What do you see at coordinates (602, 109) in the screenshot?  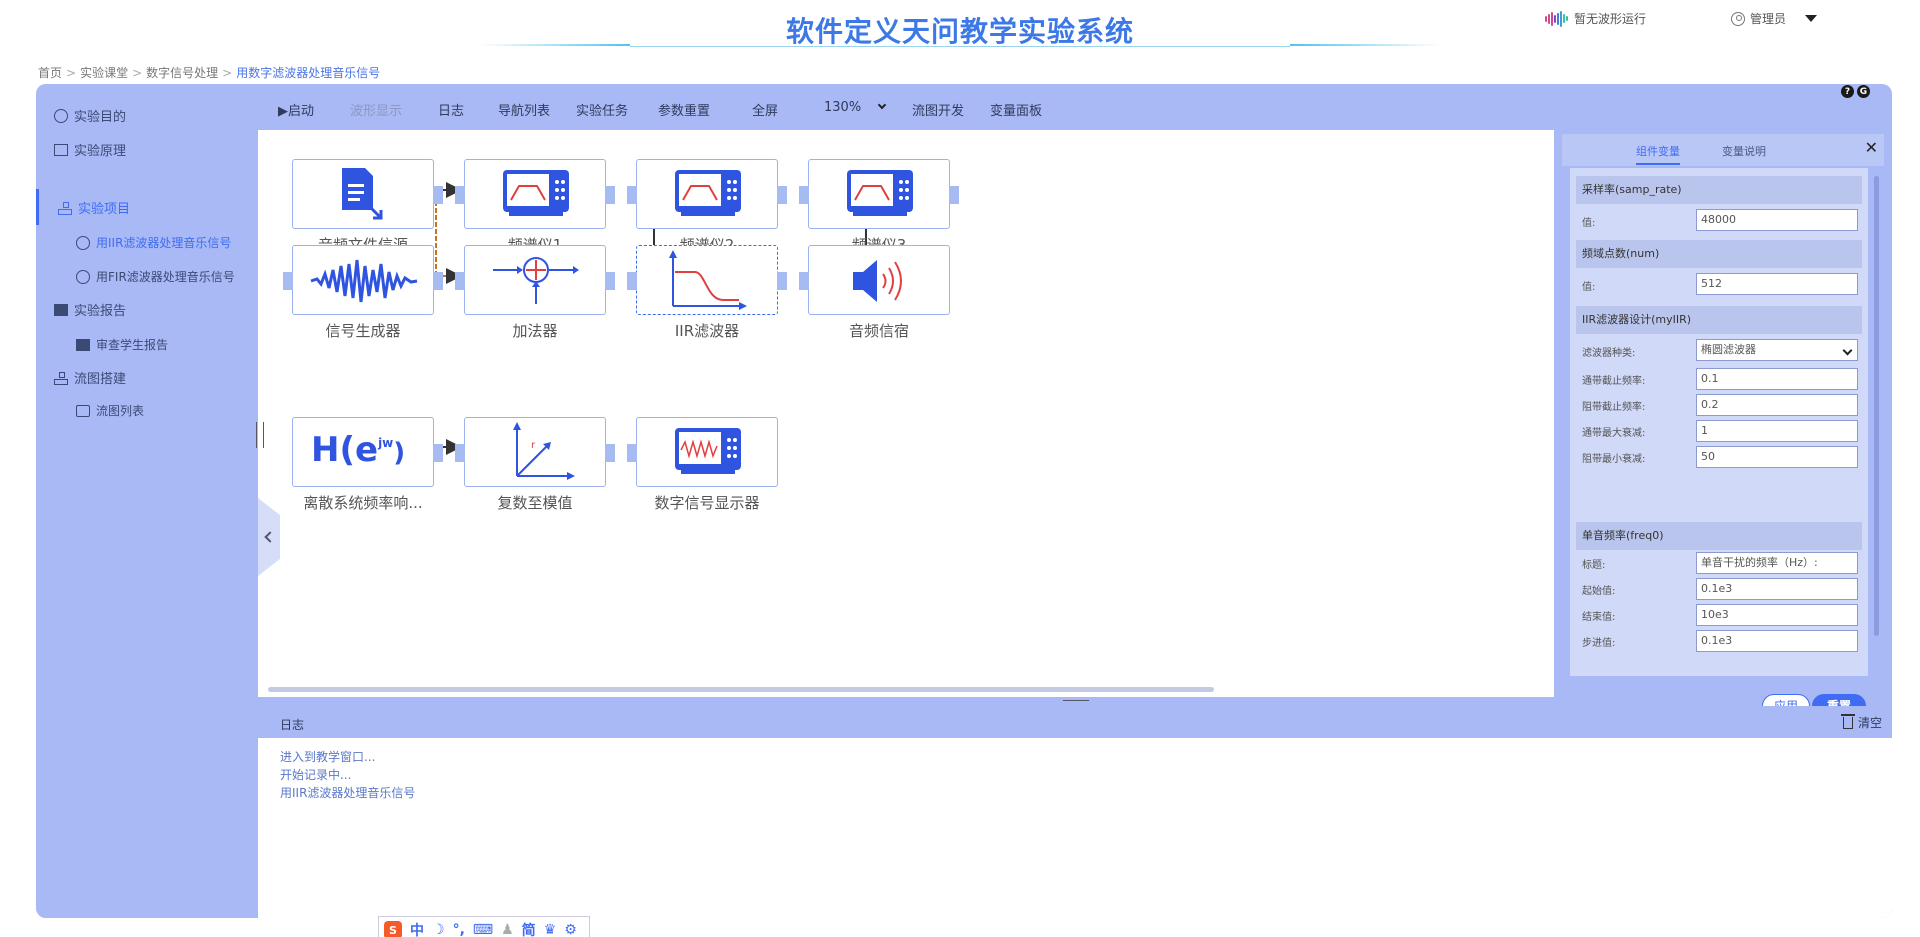 I see `task-button: 实验任务` at bounding box center [602, 109].